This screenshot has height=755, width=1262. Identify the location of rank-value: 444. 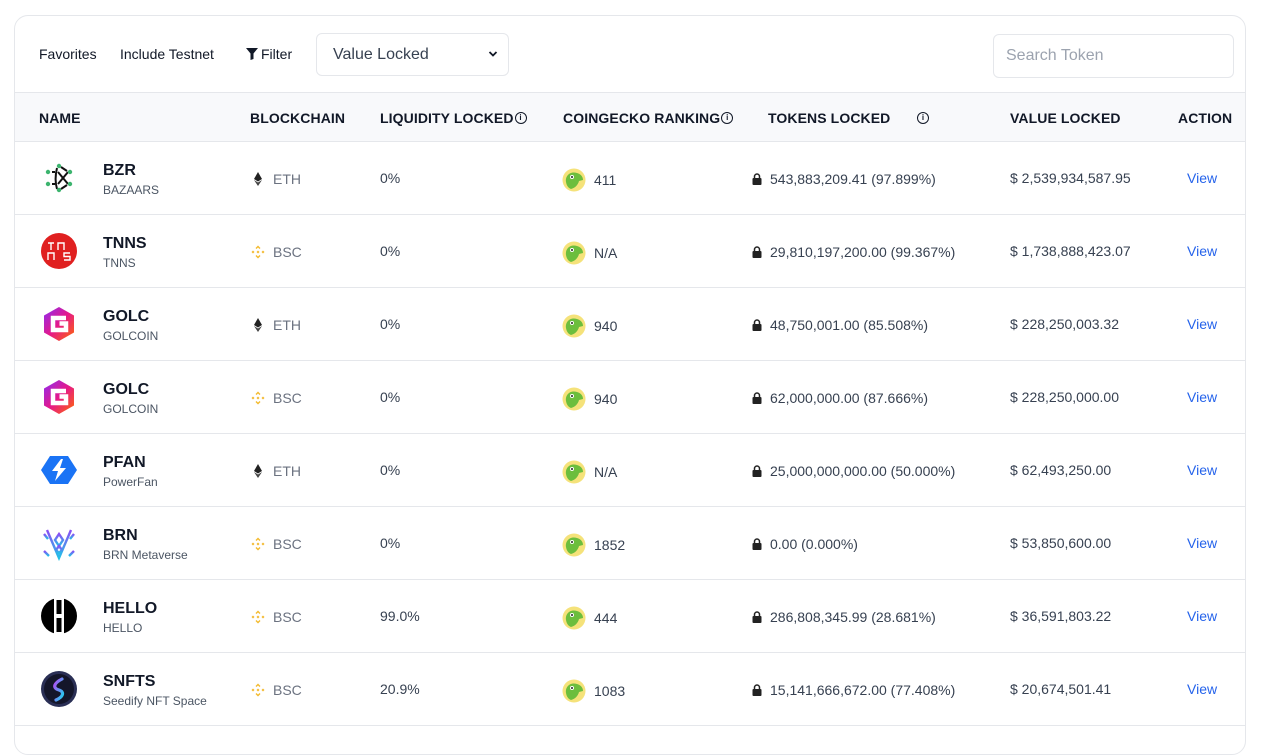
(606, 618).